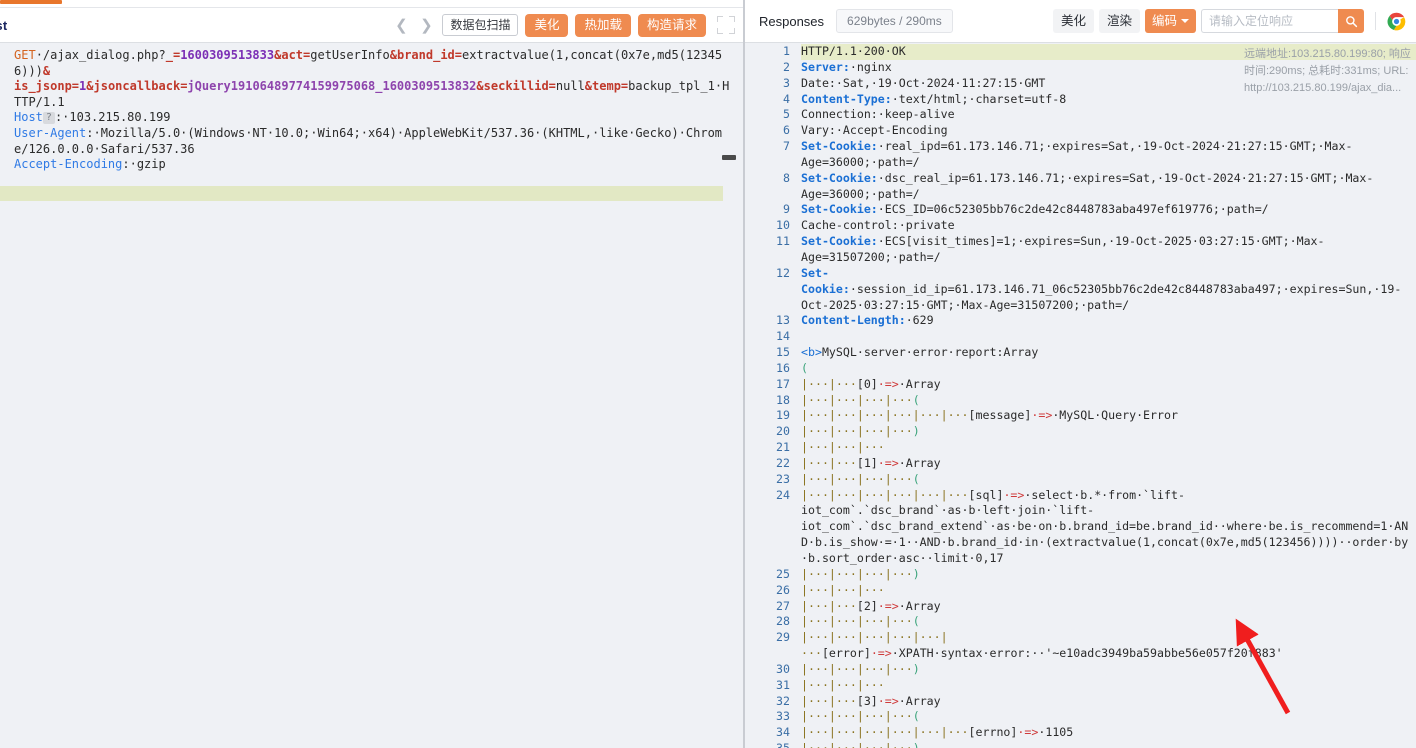 This screenshot has height=748, width=1416. Describe the element at coordinates (361, 193) in the screenshot. I see `request-highlighted-blank-line` at that location.